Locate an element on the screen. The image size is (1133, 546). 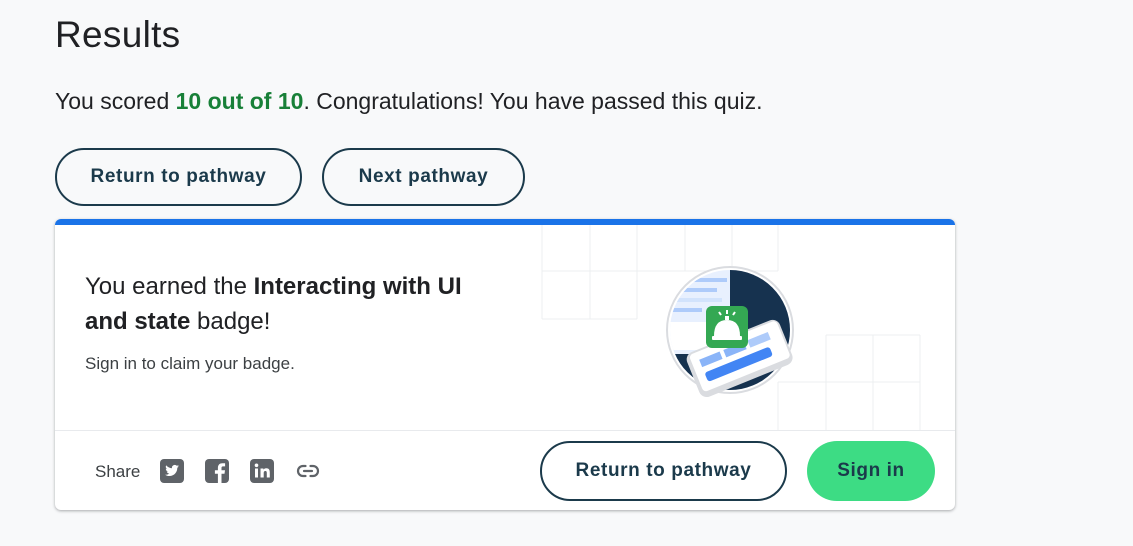
card-accent-bar is located at coordinates (505, 222).